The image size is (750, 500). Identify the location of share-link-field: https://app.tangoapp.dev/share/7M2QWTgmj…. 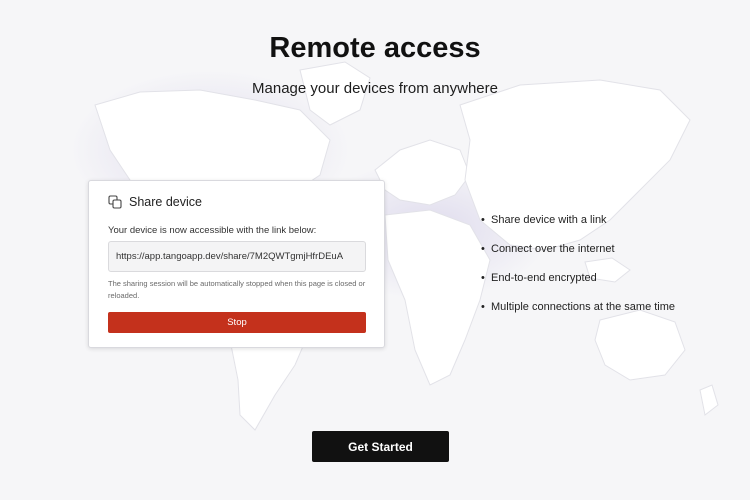
(237, 256).